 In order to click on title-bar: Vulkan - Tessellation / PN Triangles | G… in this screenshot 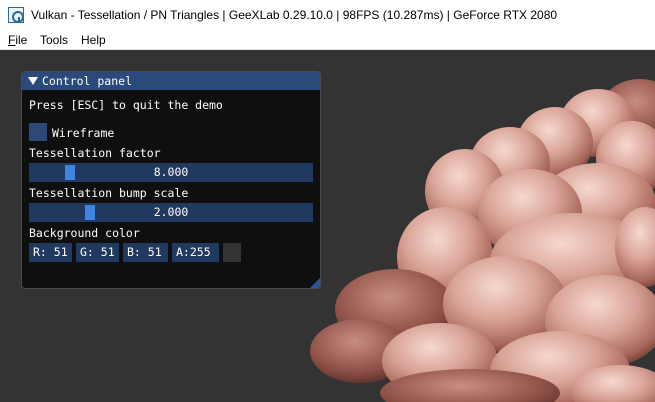, I will do `click(327, 15)`.